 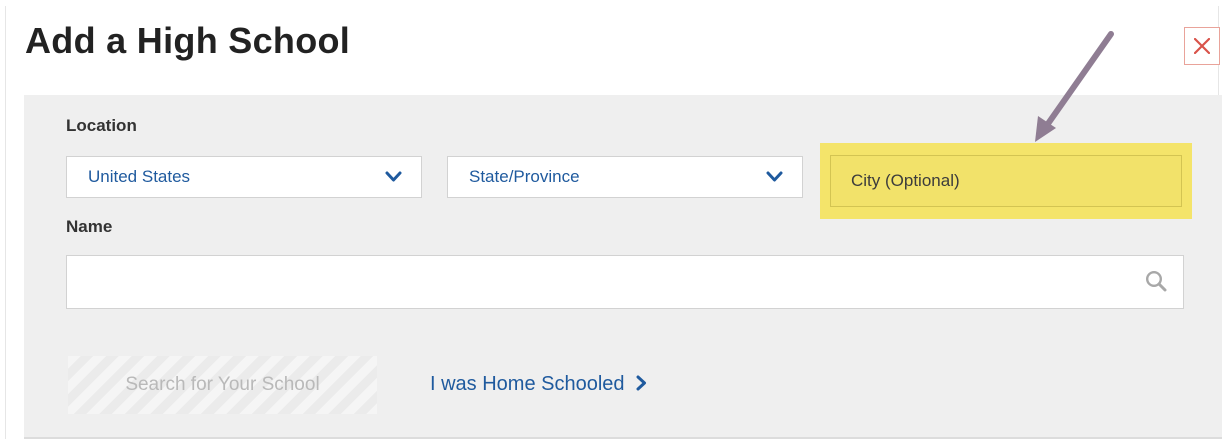 I want to click on name-field, so click(x=625, y=282).